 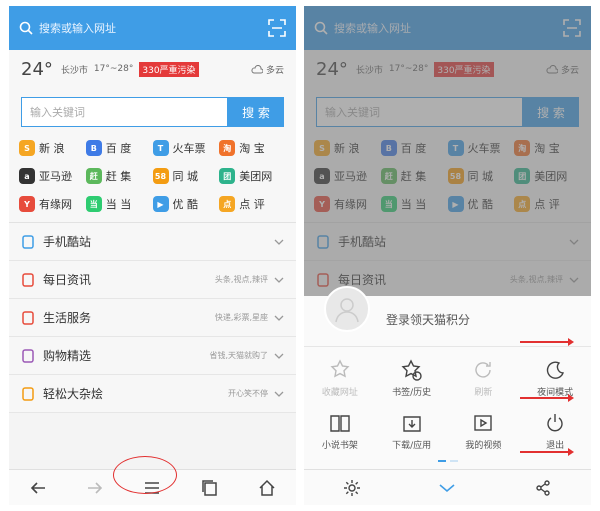 I want to click on list-item: 生活服务 快递,彩票,星座, so click(x=152, y=318).